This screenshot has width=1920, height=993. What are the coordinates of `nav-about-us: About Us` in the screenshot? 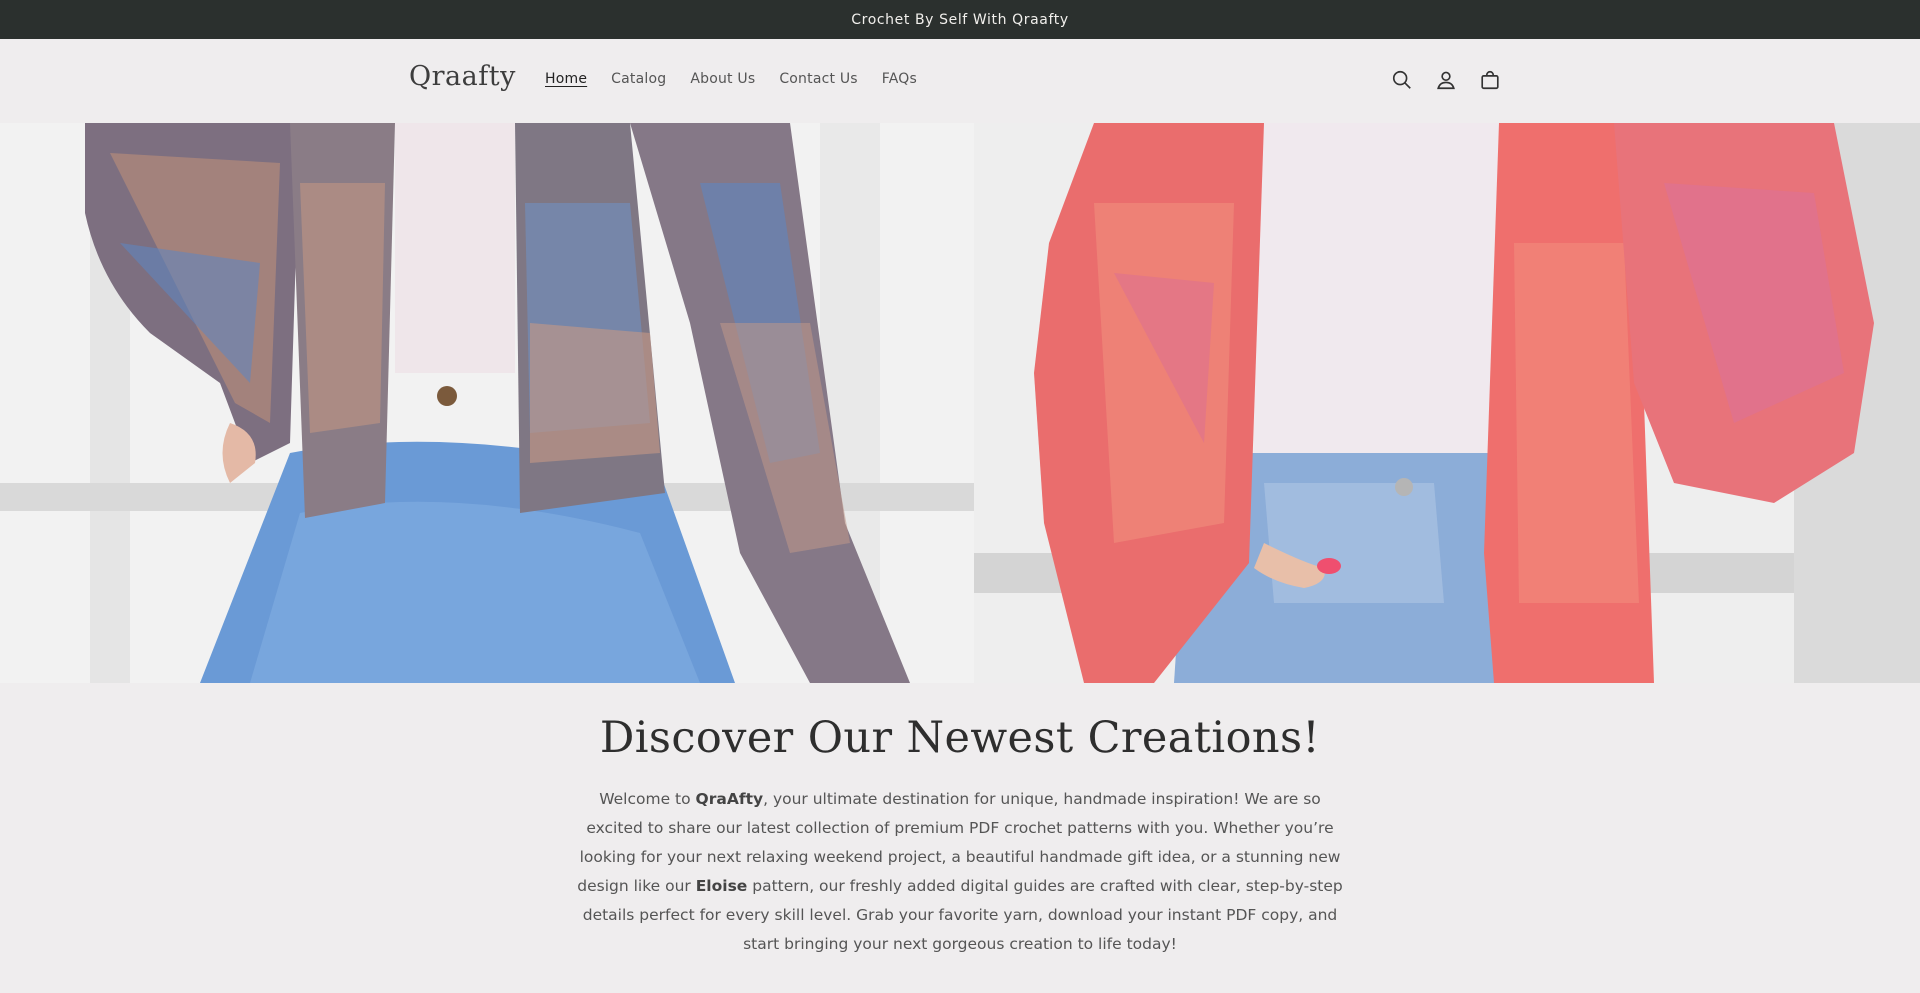 It's located at (722, 79).